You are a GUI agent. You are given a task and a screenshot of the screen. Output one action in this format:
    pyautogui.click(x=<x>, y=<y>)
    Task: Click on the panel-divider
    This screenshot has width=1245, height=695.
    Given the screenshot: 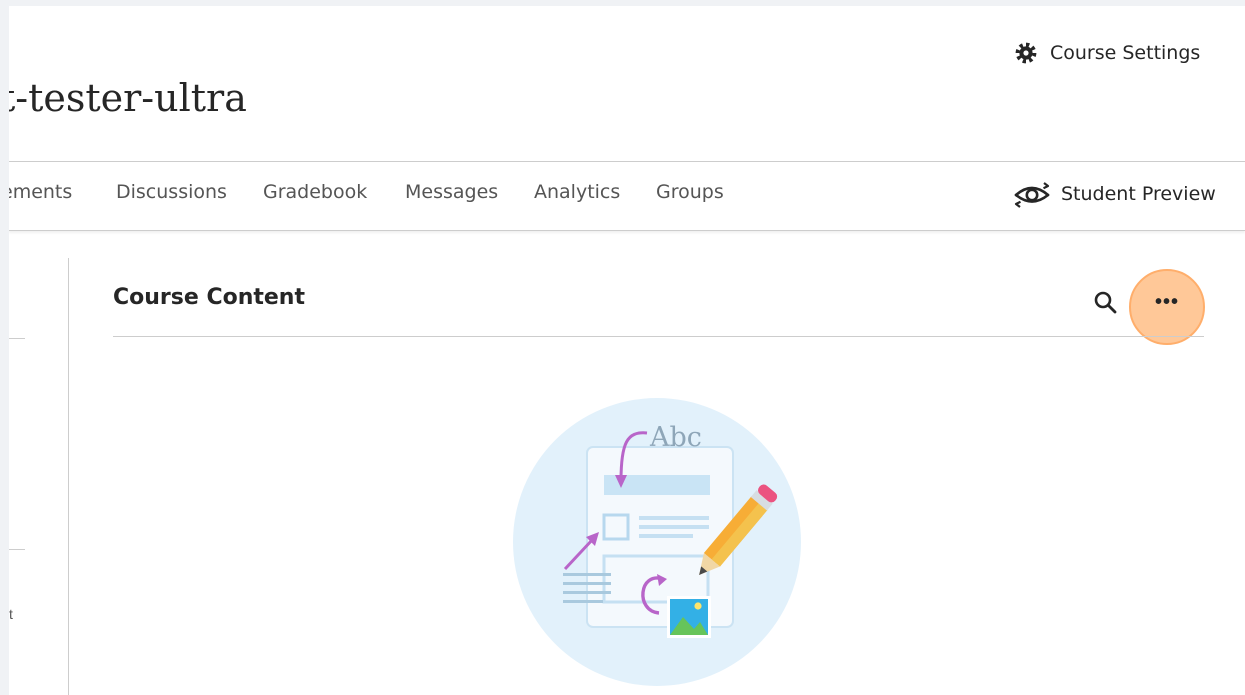 What is the action you would take?
    pyautogui.click(x=68, y=476)
    